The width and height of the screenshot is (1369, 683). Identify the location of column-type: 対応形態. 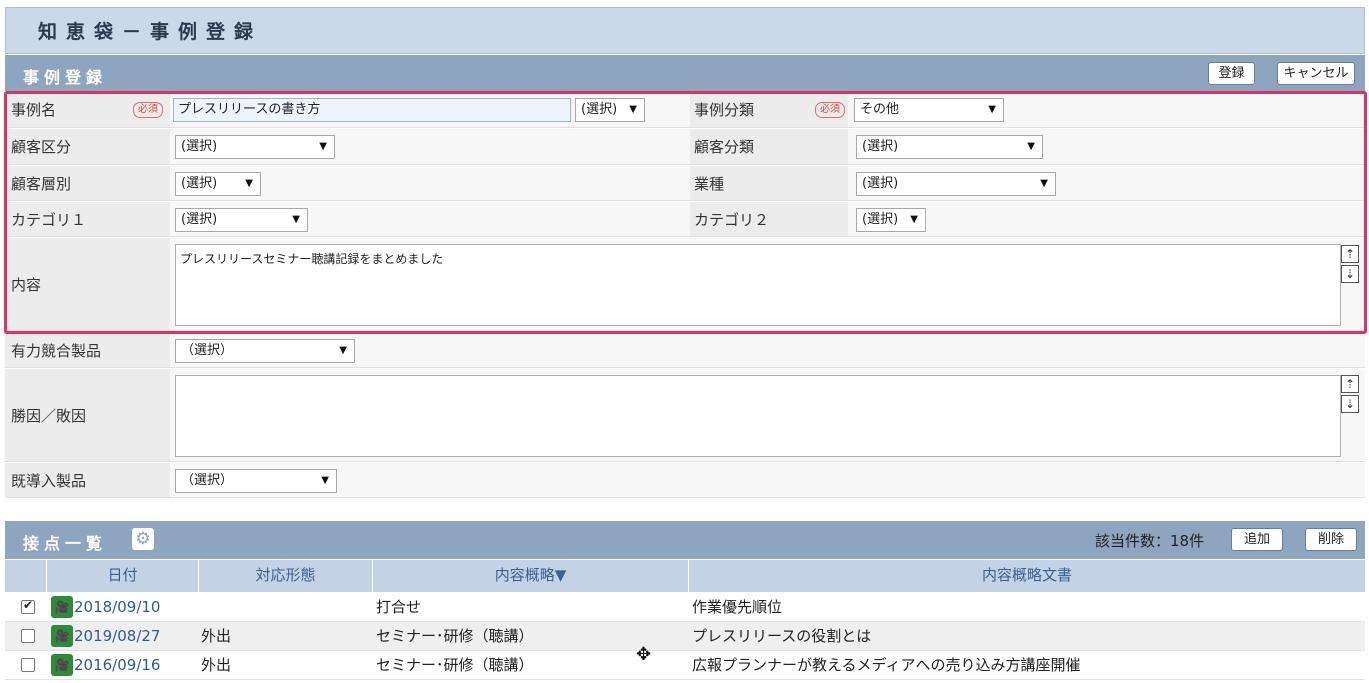
(286, 576).